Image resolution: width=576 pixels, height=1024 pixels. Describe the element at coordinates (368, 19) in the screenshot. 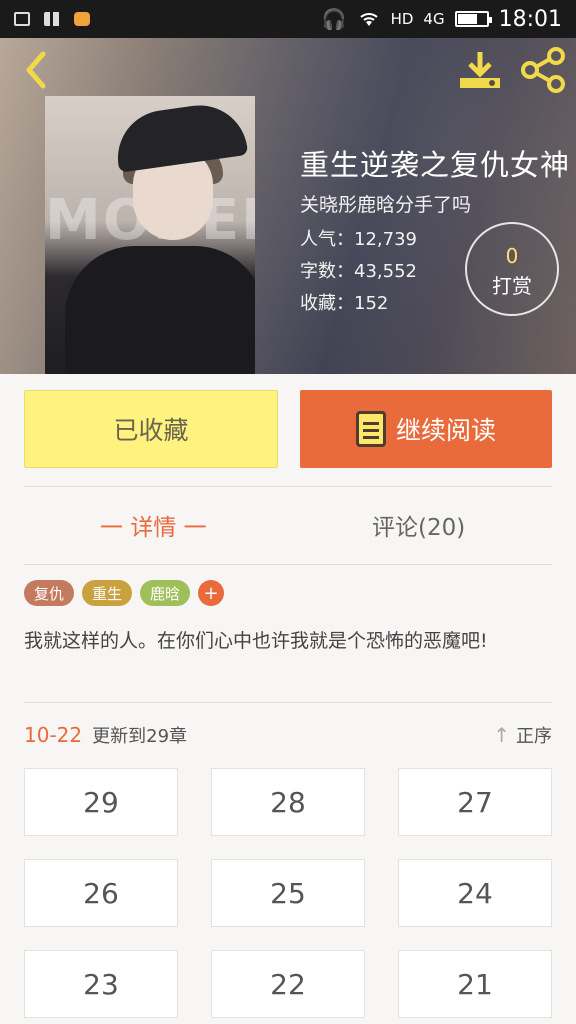

I see `wifi-icon` at that location.